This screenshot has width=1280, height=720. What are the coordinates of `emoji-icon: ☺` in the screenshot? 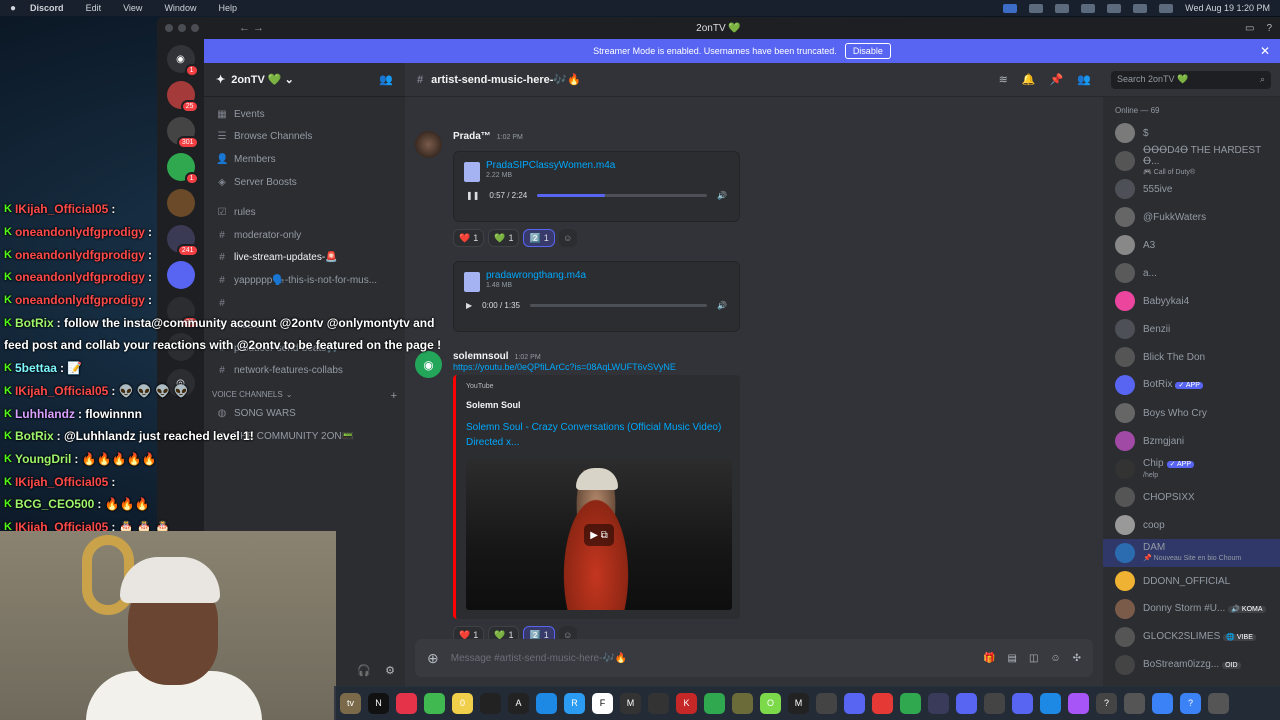 It's located at (1055, 658).